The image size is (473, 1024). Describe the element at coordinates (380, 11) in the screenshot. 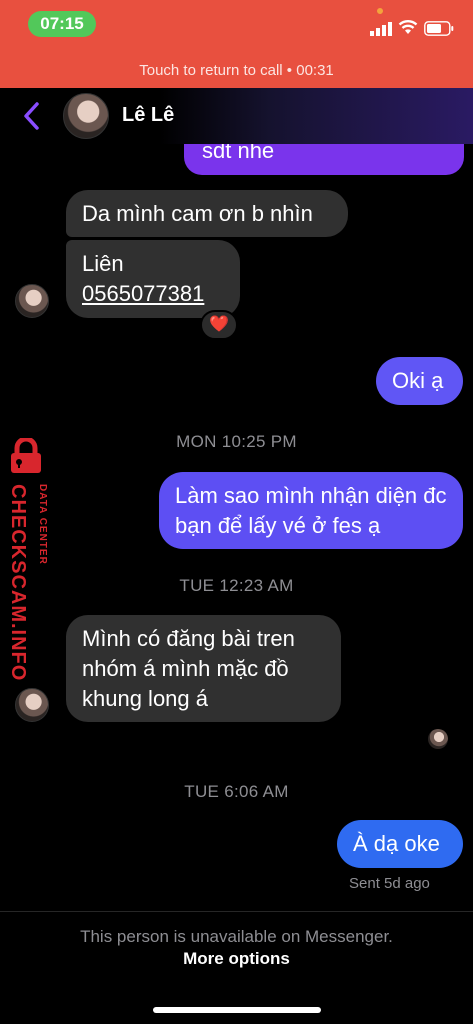

I see `privacy-indicator-dot` at that location.